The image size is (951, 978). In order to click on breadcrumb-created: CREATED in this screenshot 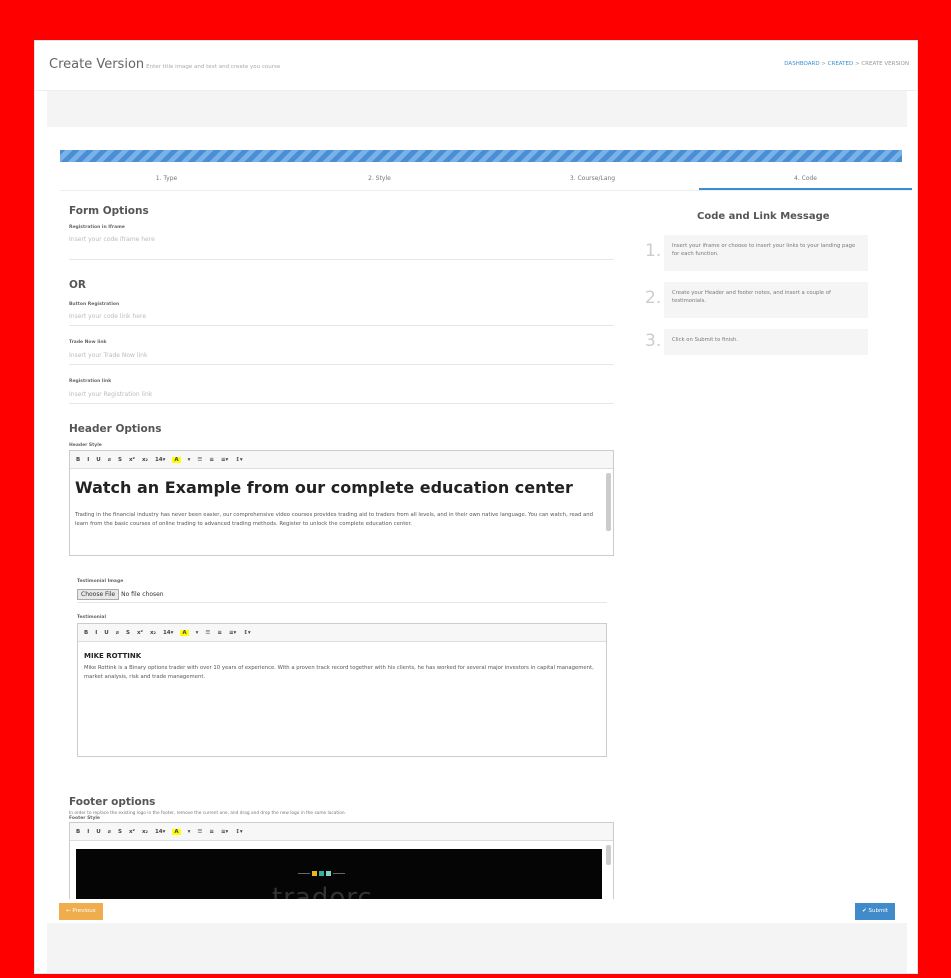, I will do `click(841, 64)`.